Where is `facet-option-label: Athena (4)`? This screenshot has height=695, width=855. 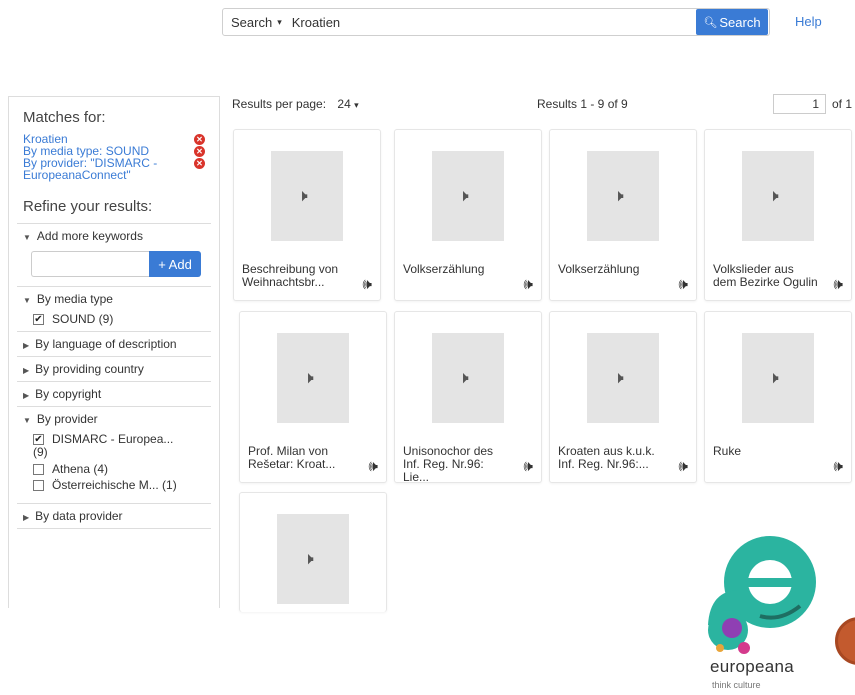
facet-option-label: Athena (4) is located at coordinates (80, 469).